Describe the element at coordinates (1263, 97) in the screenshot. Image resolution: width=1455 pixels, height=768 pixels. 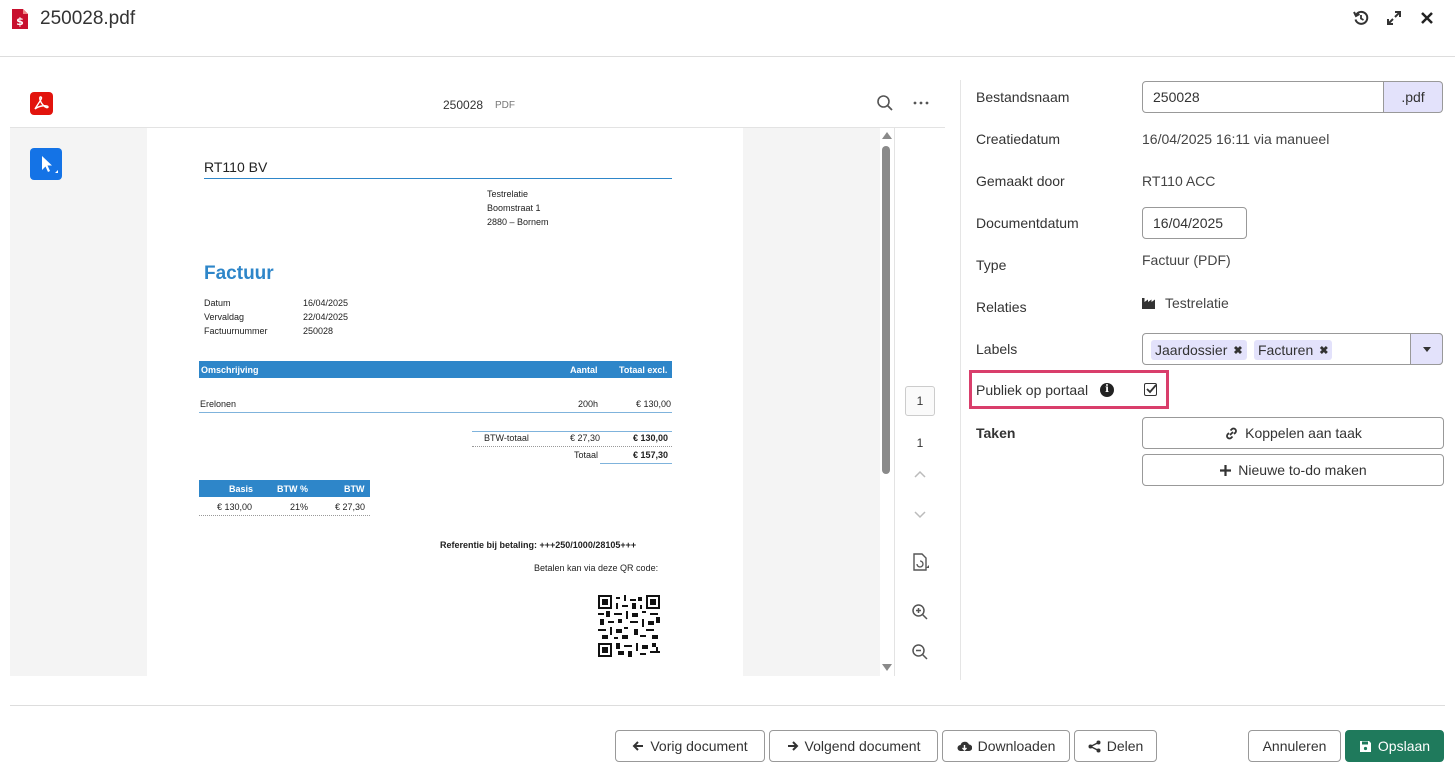
I see `filename-input: 250028` at that location.